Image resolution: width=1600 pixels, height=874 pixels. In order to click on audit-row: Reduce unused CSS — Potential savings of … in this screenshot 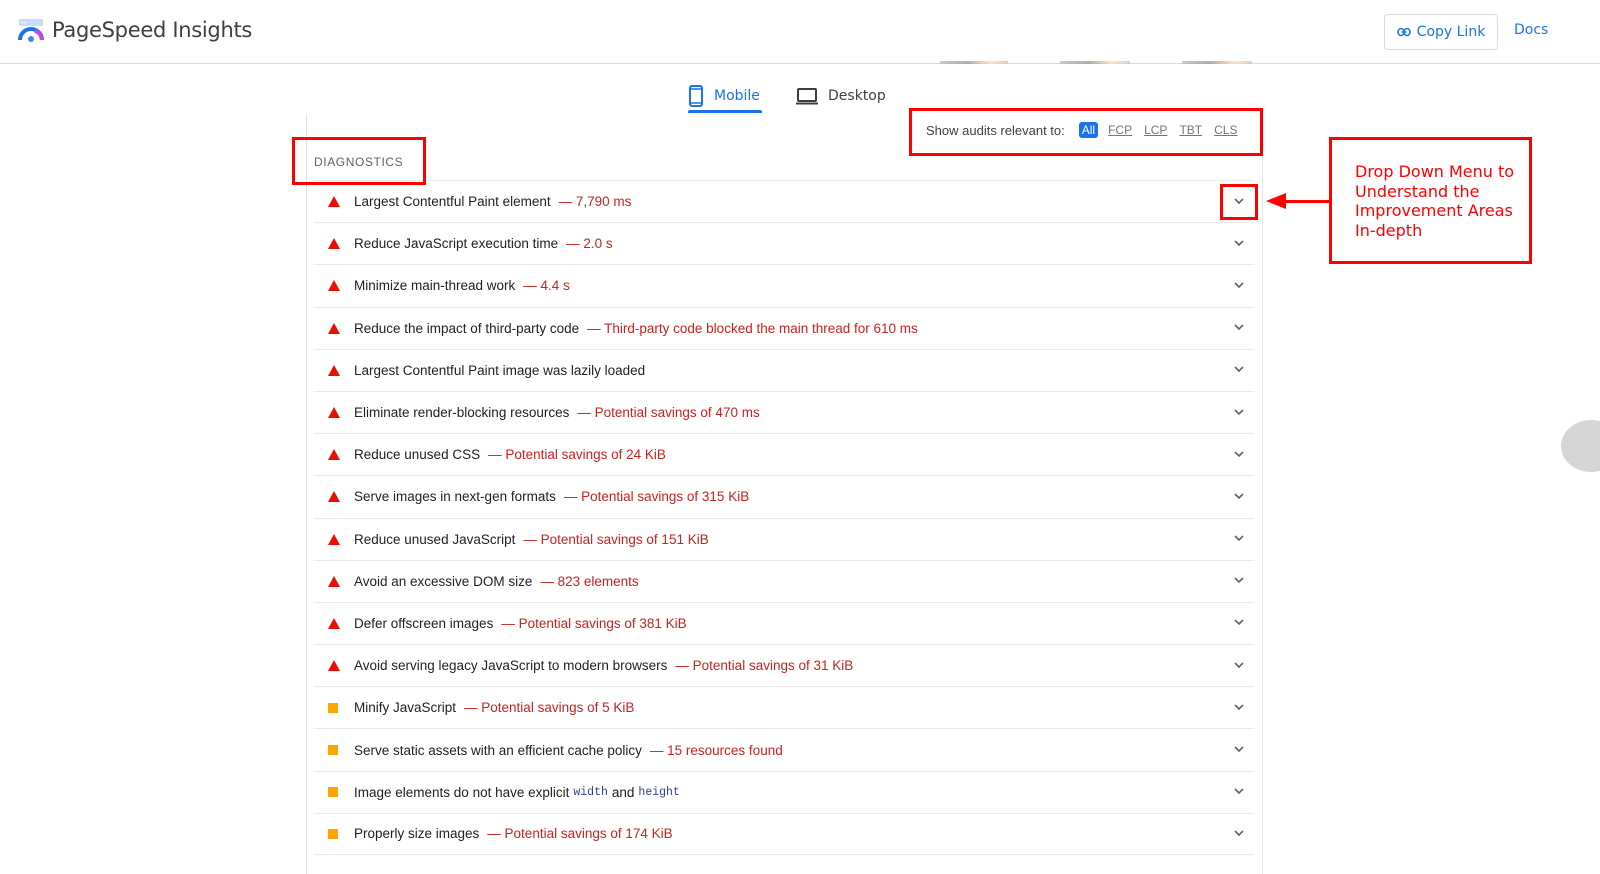, I will do `click(784, 454)`.